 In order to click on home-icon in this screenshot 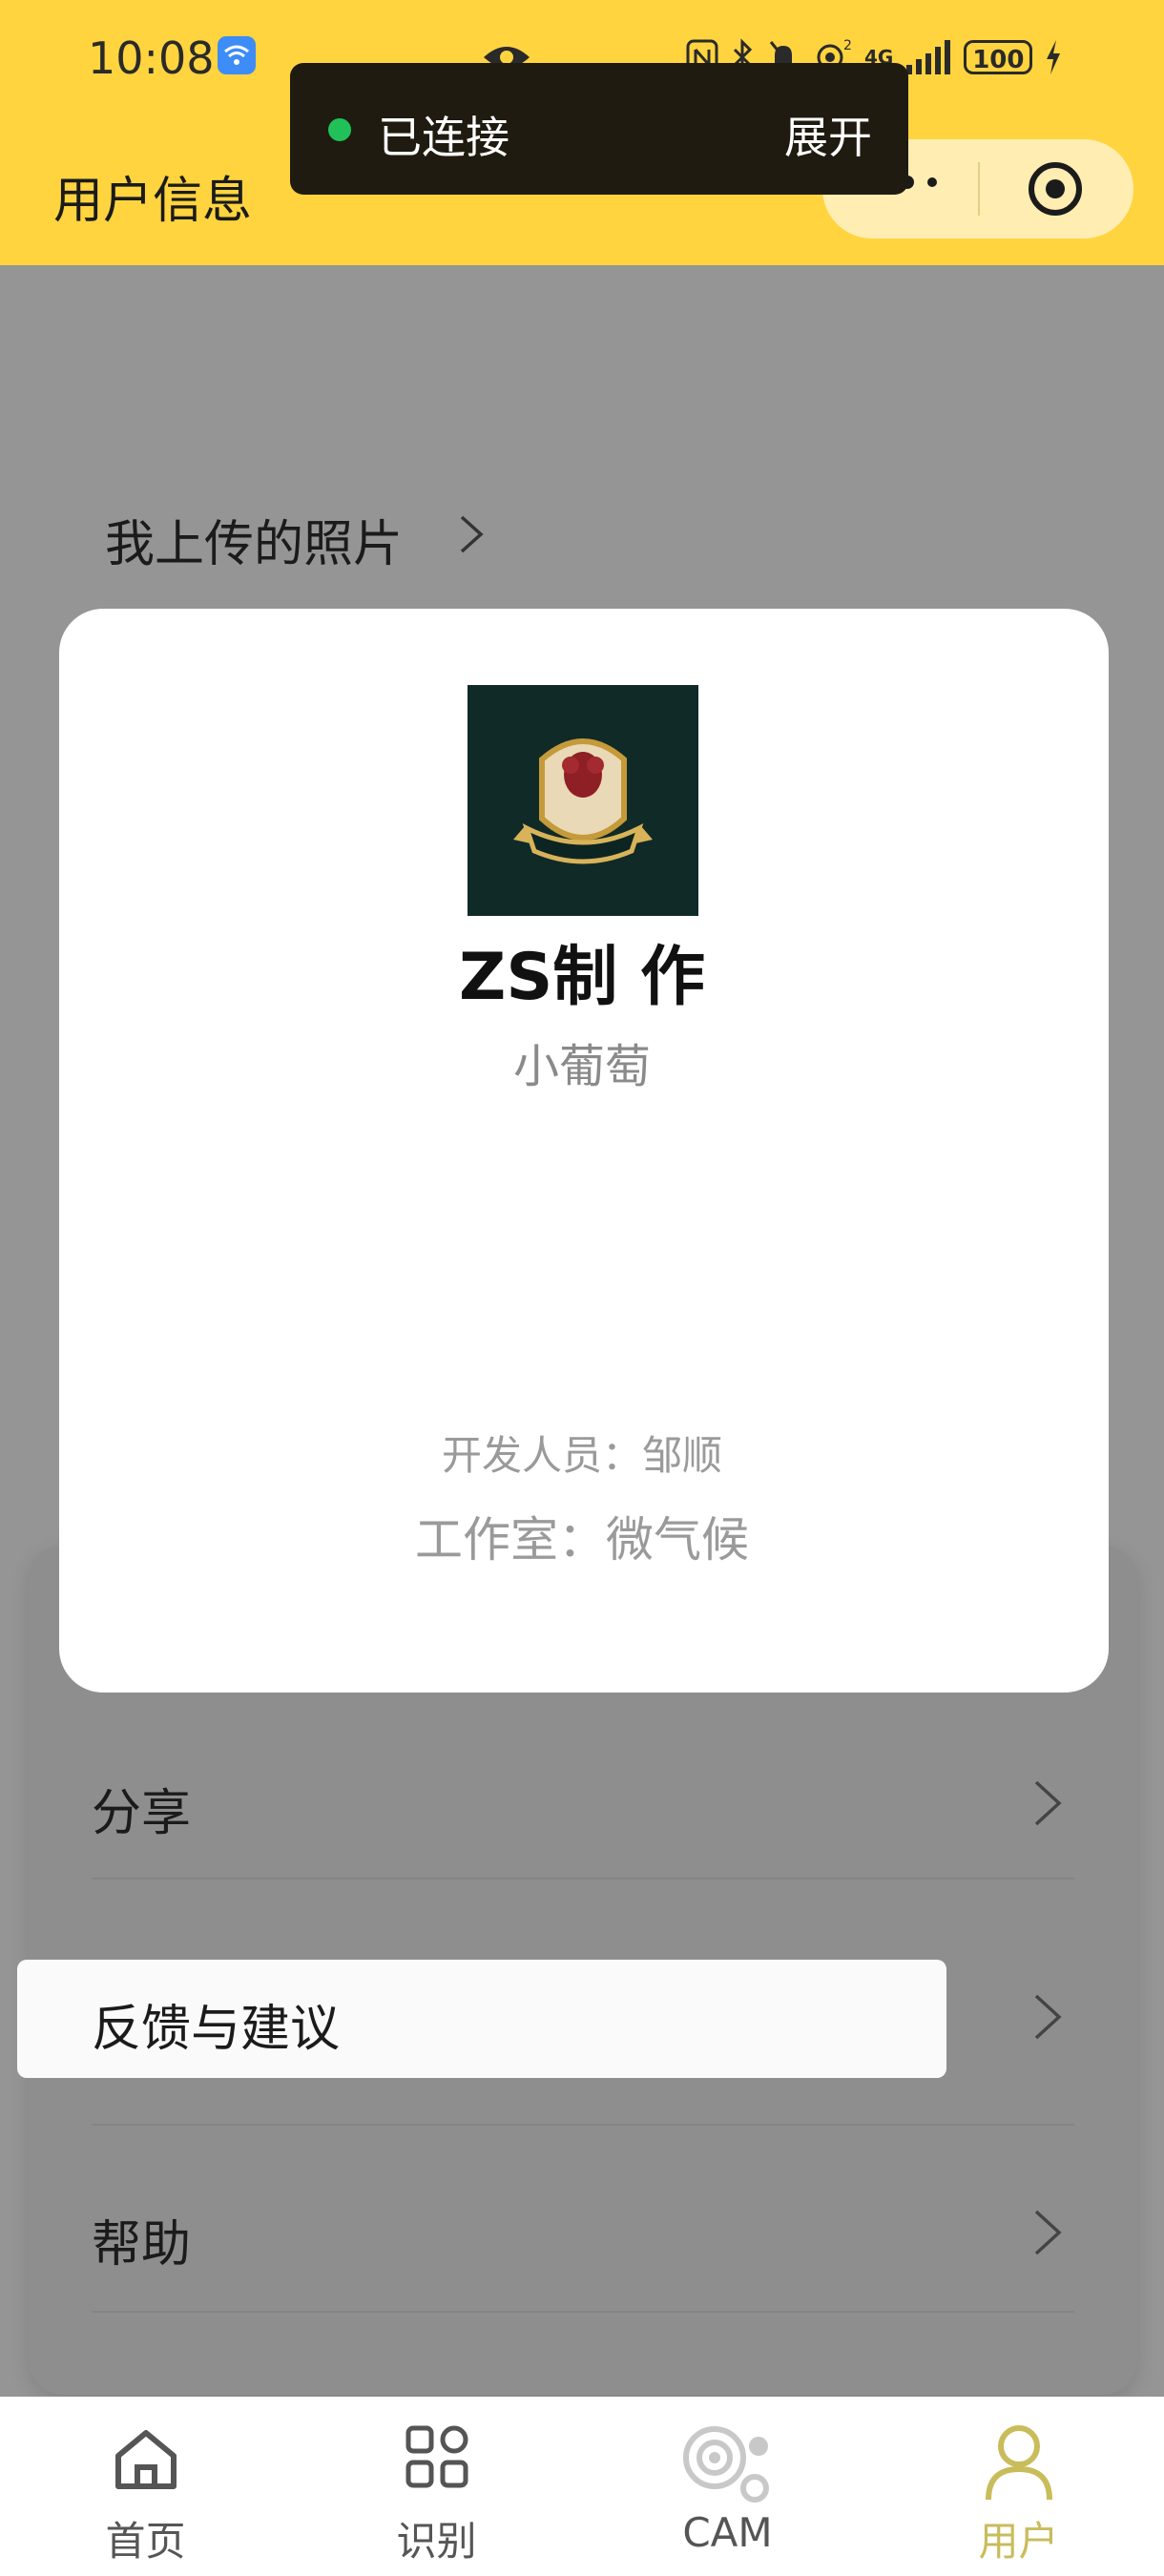, I will do `click(145, 2459)`.